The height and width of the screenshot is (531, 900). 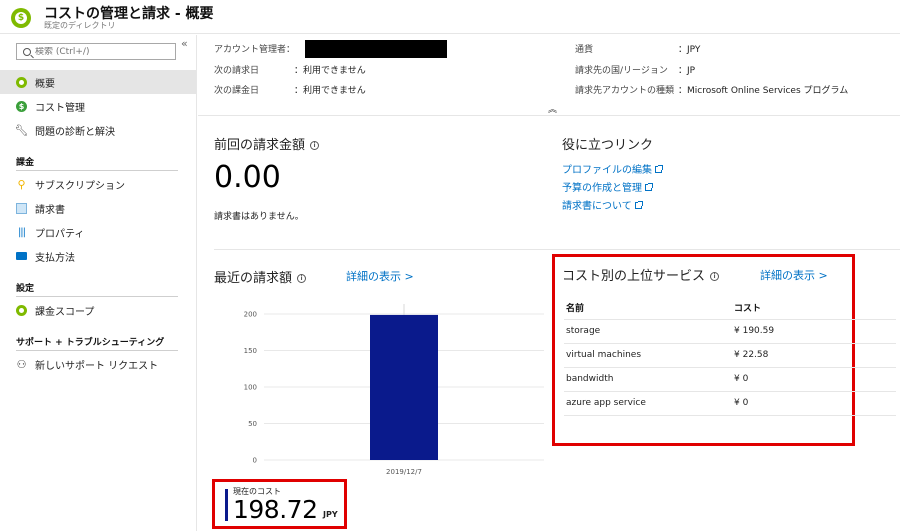 What do you see at coordinates (21, 106) in the screenshot?
I see `dollar-icon: $` at bounding box center [21, 106].